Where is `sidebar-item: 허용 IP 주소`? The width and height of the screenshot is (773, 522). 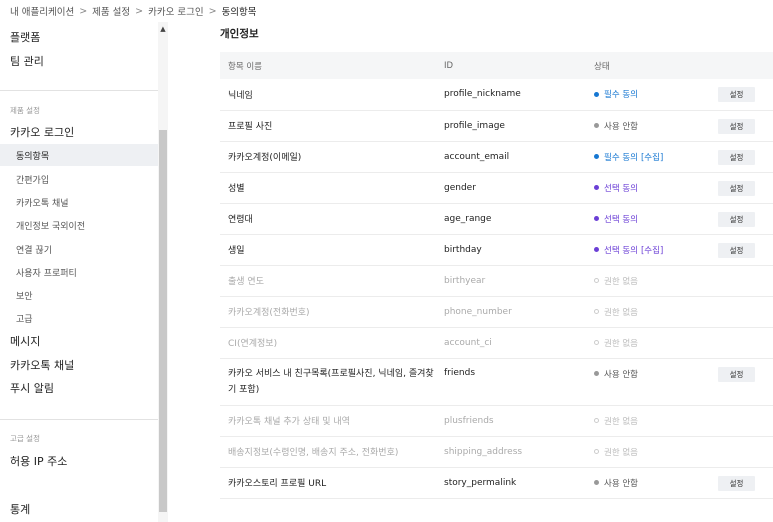
sidebar-item: 허용 IP 주소 is located at coordinates (79, 461).